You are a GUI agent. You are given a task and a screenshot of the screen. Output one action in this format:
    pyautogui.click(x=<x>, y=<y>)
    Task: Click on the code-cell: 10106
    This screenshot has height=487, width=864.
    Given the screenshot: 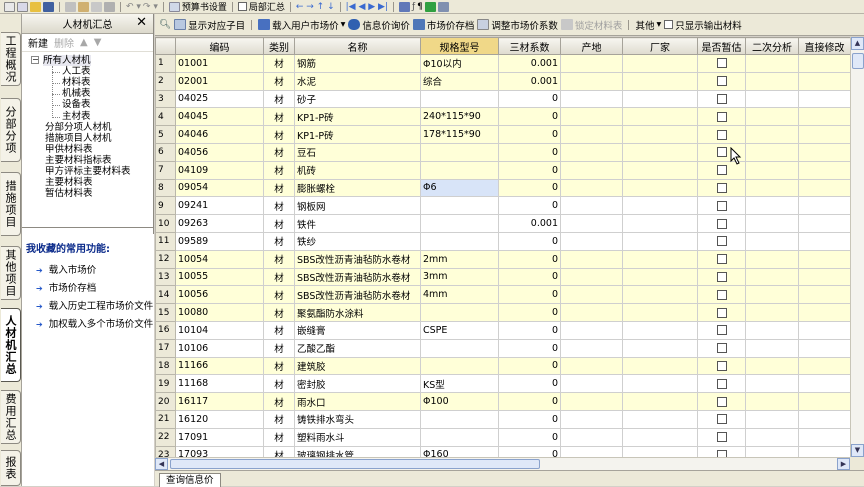 What is the action you would take?
    pyautogui.click(x=219, y=348)
    